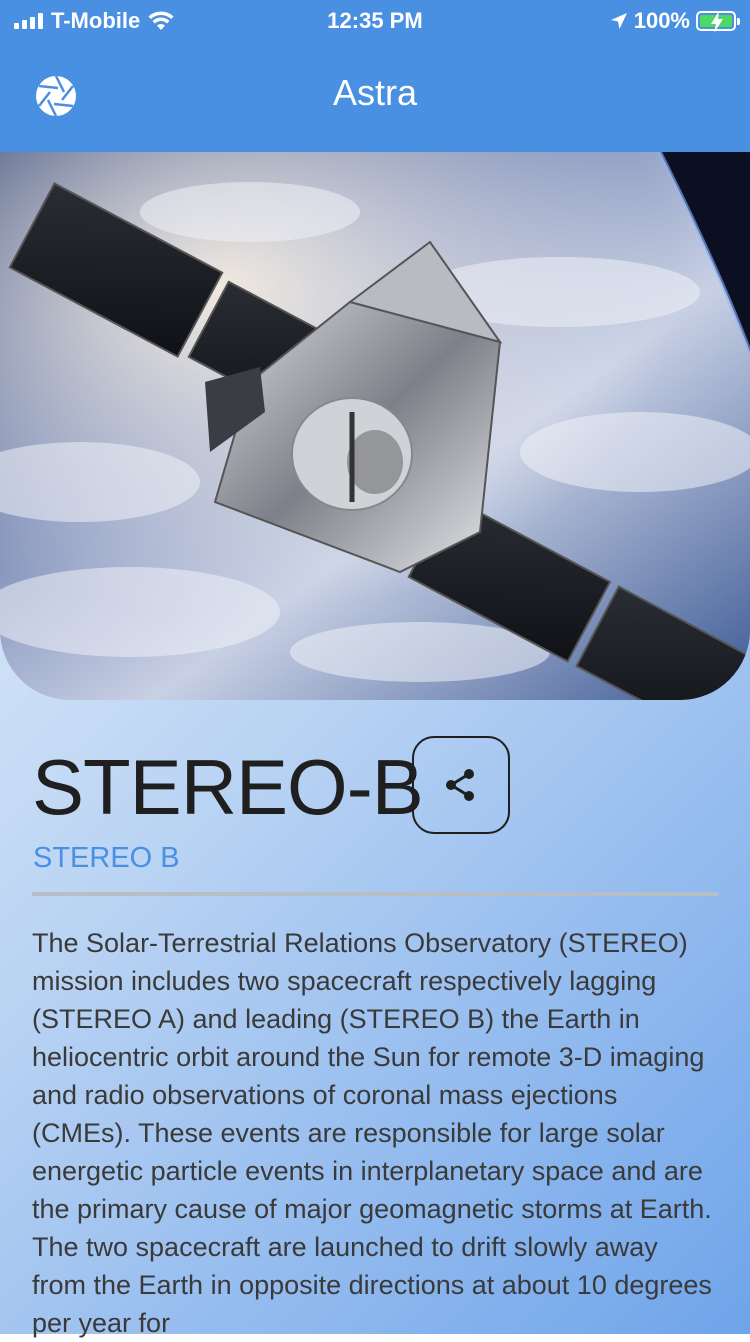 This screenshot has height=1342, width=750. I want to click on section-divider, so click(375, 894).